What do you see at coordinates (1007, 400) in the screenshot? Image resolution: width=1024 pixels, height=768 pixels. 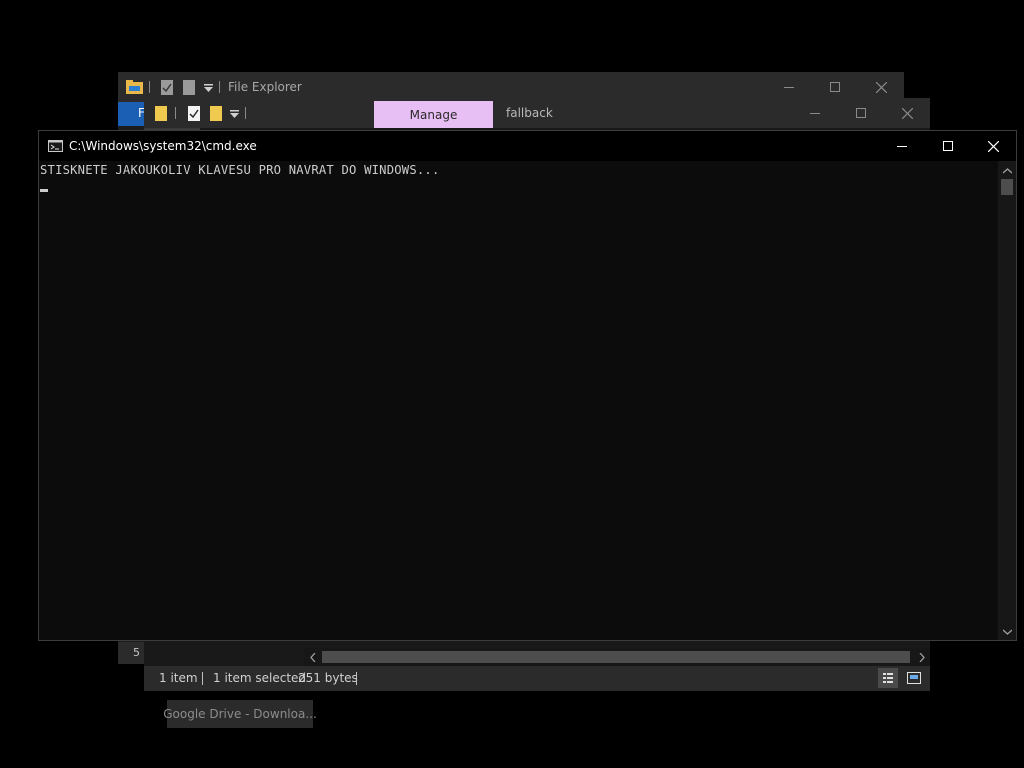 I see `vertical-scrollbar` at bounding box center [1007, 400].